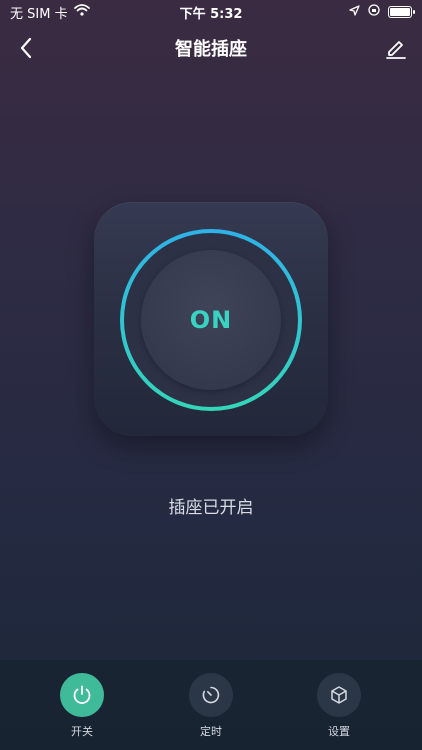 This screenshot has width=422, height=750. I want to click on switch-ring-inner: ON, so click(211, 320).